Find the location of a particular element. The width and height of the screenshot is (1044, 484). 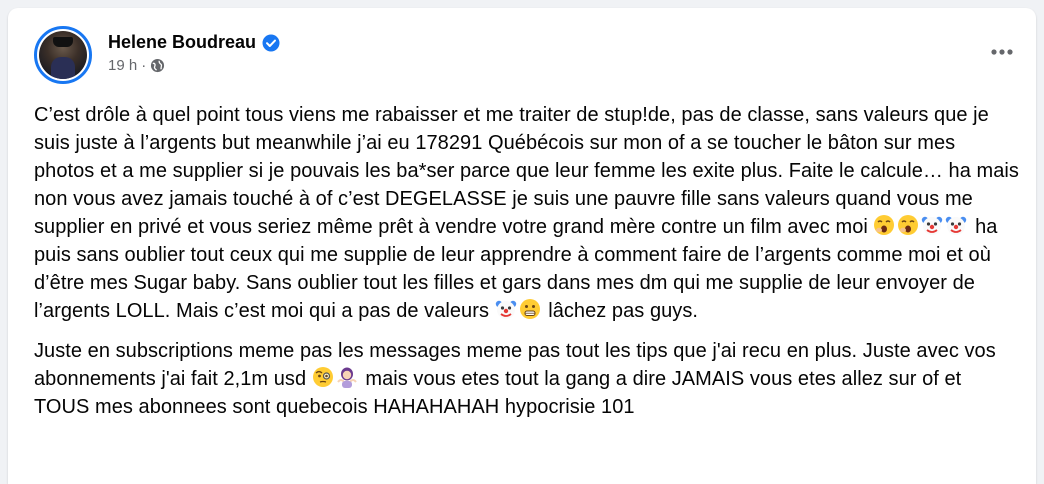

grimacing-face-icon is located at coordinates (530, 309).